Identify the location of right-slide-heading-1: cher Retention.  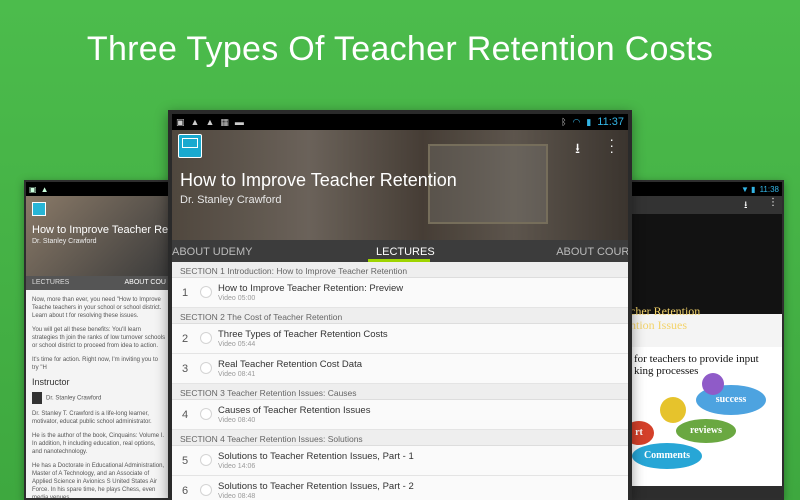
(665, 311).